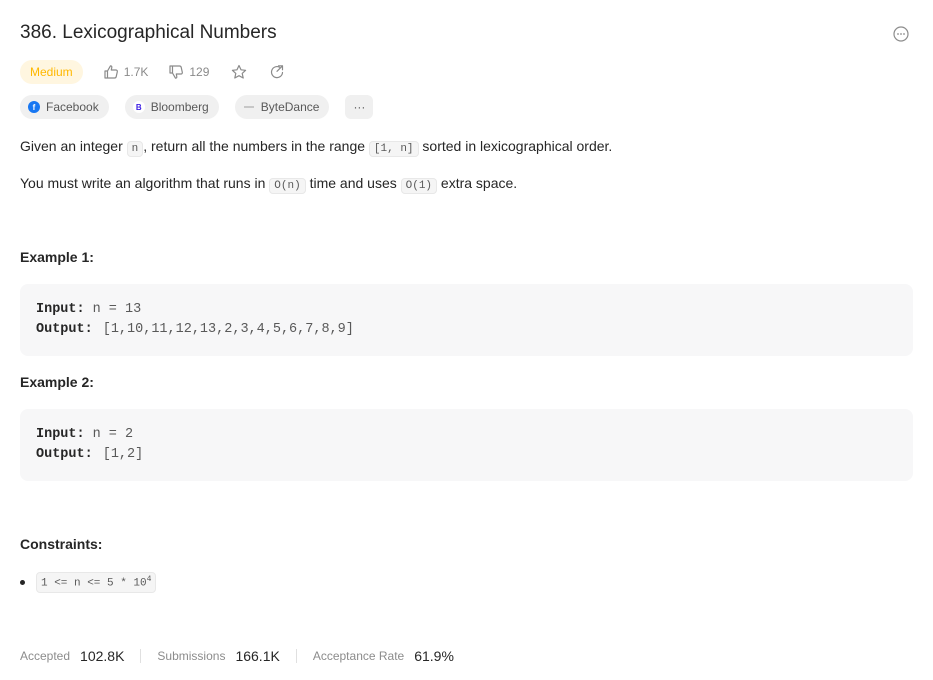 The height and width of the screenshot is (680, 933). Describe the element at coordinates (61, 544) in the screenshot. I see `constraints-title: Constraints:` at that location.